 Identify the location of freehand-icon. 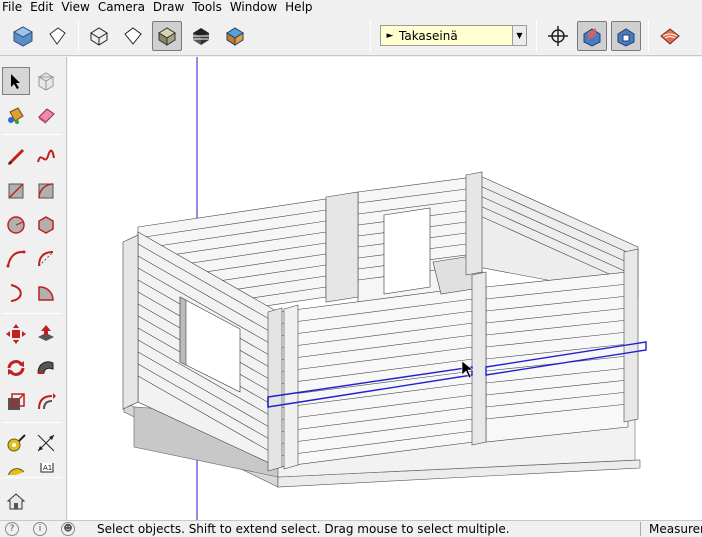
(46, 156).